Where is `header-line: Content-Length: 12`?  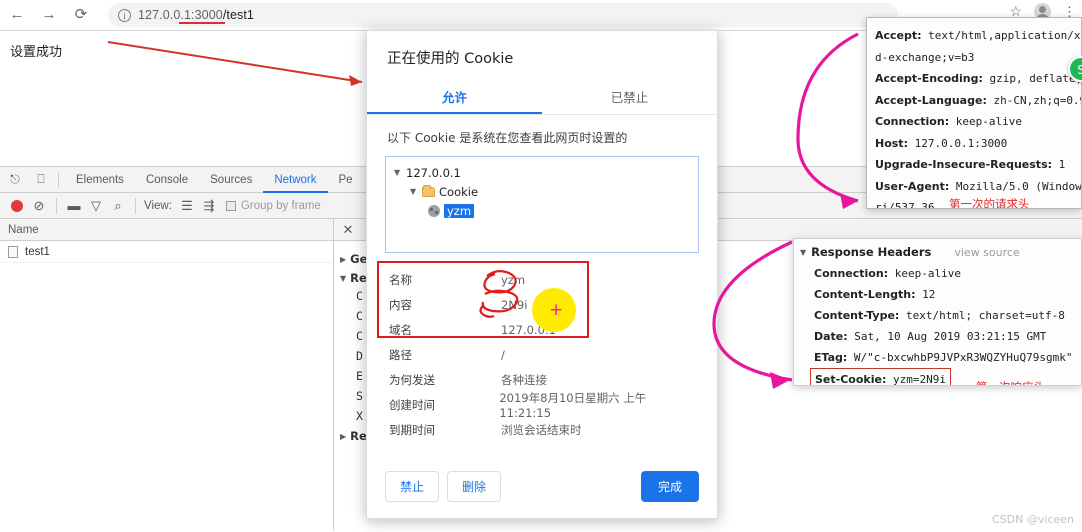 header-line: Content-Length: 12 is located at coordinates (947, 294).